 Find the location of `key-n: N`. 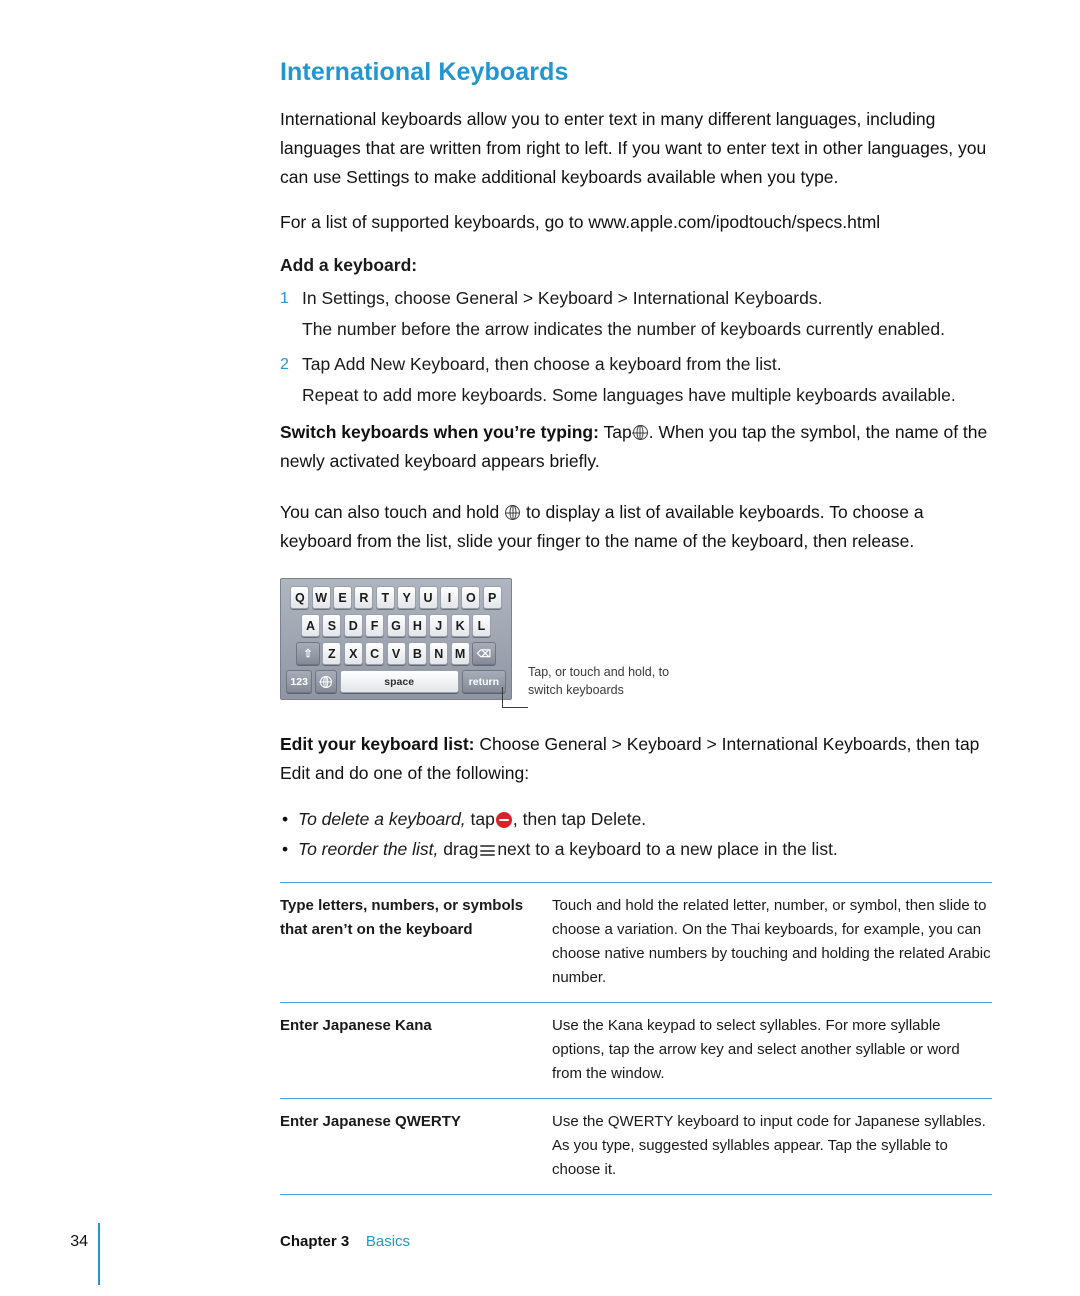

key-n: N is located at coordinates (439, 653).